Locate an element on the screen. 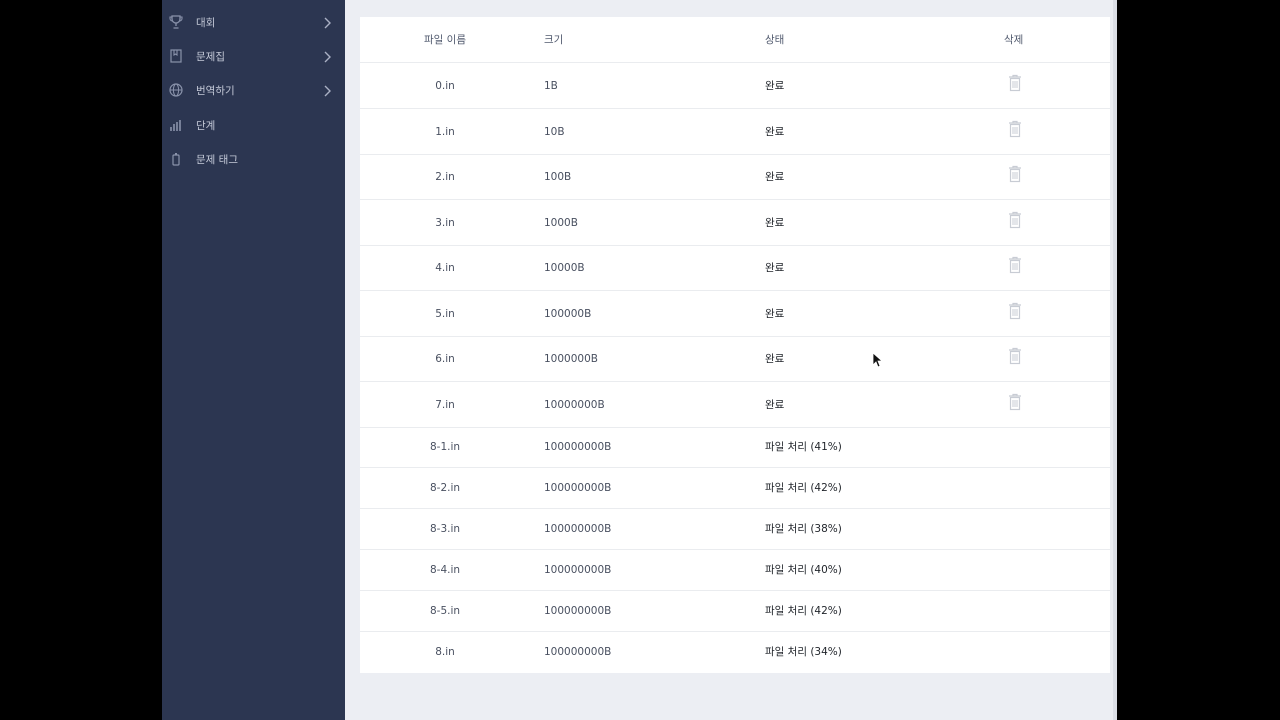  file-status: 파일 처리 (38%) is located at coordinates (803, 529).